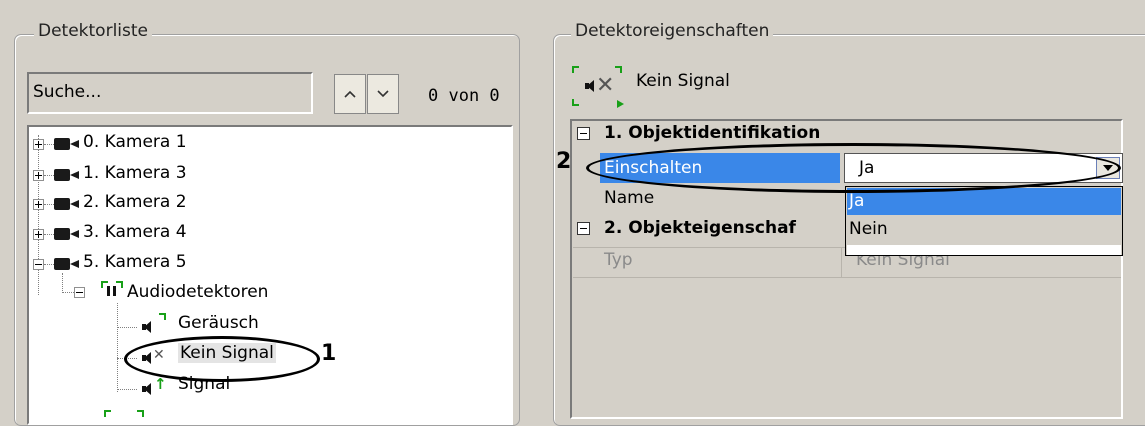 The image size is (1145, 426). What do you see at coordinates (847, 277) in the screenshot?
I see `grid-line` at bounding box center [847, 277].